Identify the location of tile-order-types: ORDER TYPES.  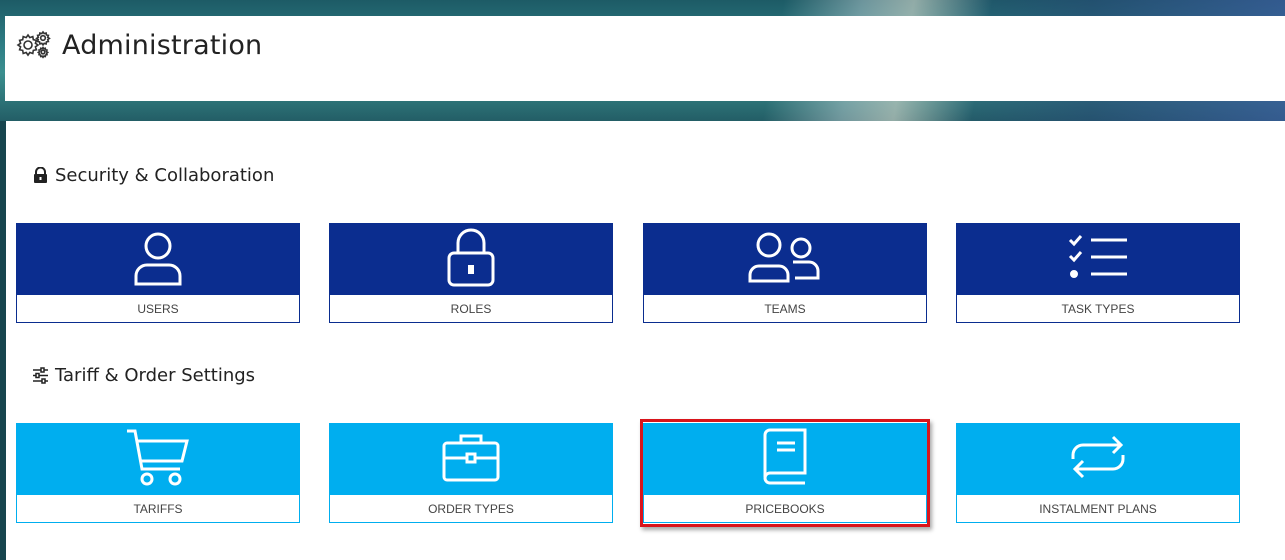
(471, 473).